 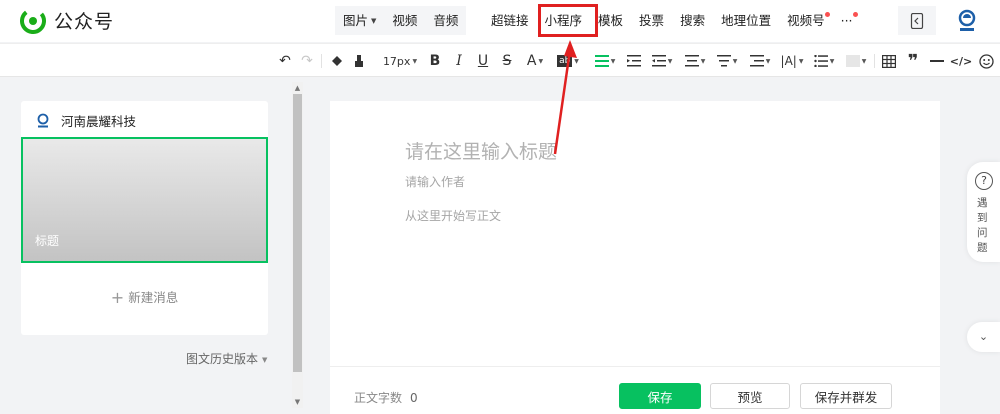 I want to click on font-color-icon: A ▼, so click(x=535, y=61).